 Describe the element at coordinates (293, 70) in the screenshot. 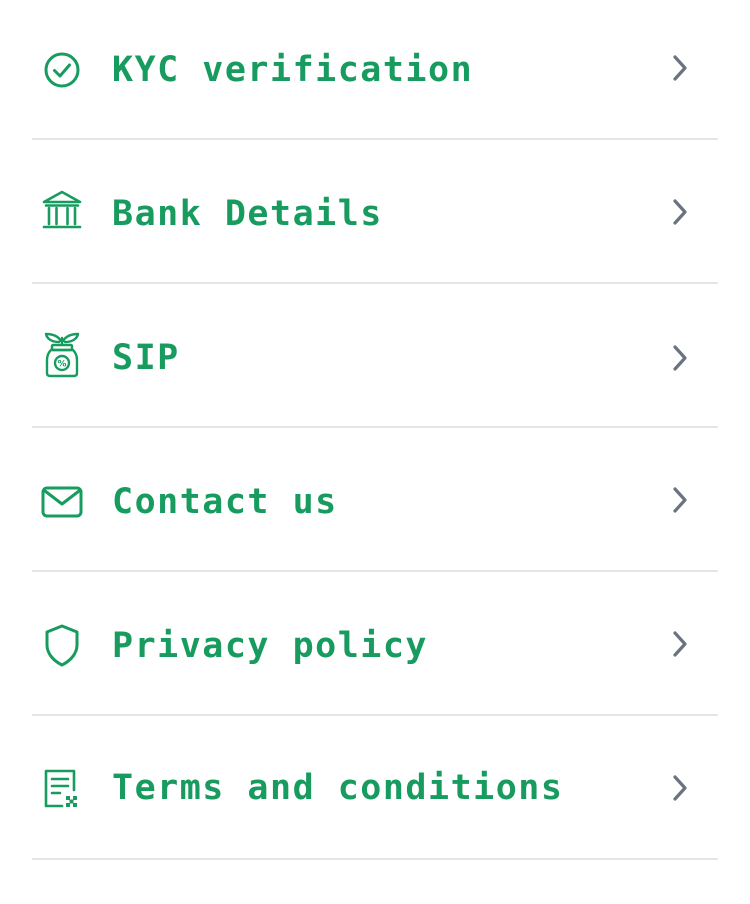

I see `menu-item-label: KYC verification` at that location.